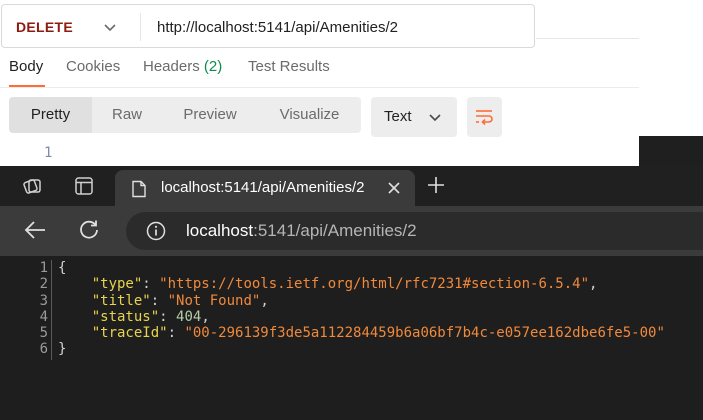  What do you see at coordinates (125, 316) in the screenshot?
I see `json-key: "status"` at bounding box center [125, 316].